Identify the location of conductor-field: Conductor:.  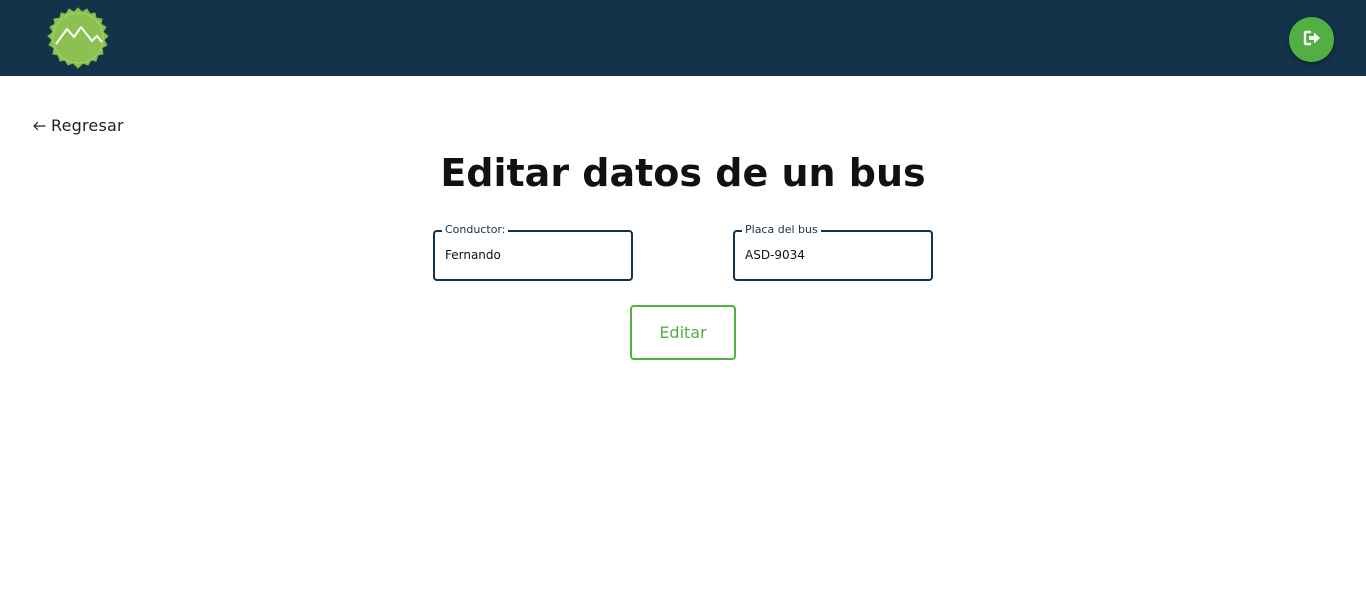
(533, 252).